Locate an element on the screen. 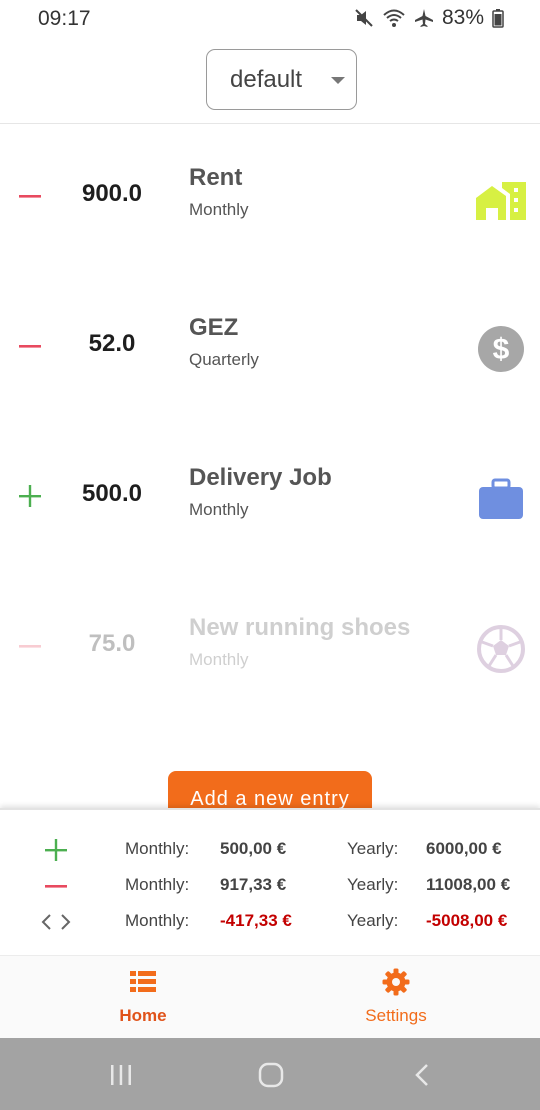  bottom-navigation: Home Settings is located at coordinates (270, 996).